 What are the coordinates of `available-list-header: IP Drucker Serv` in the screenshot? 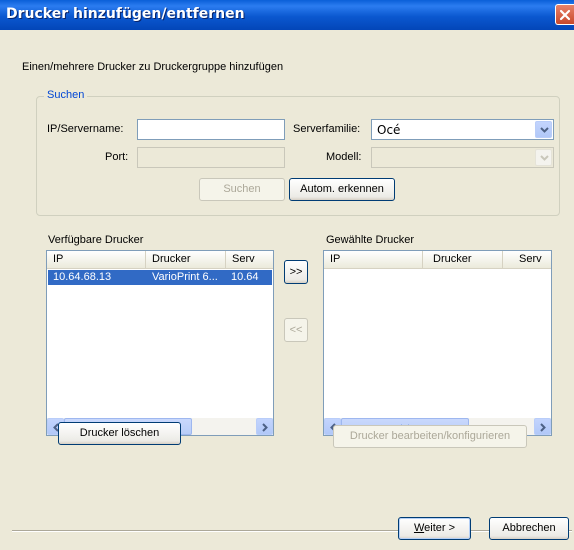 It's located at (160, 260).